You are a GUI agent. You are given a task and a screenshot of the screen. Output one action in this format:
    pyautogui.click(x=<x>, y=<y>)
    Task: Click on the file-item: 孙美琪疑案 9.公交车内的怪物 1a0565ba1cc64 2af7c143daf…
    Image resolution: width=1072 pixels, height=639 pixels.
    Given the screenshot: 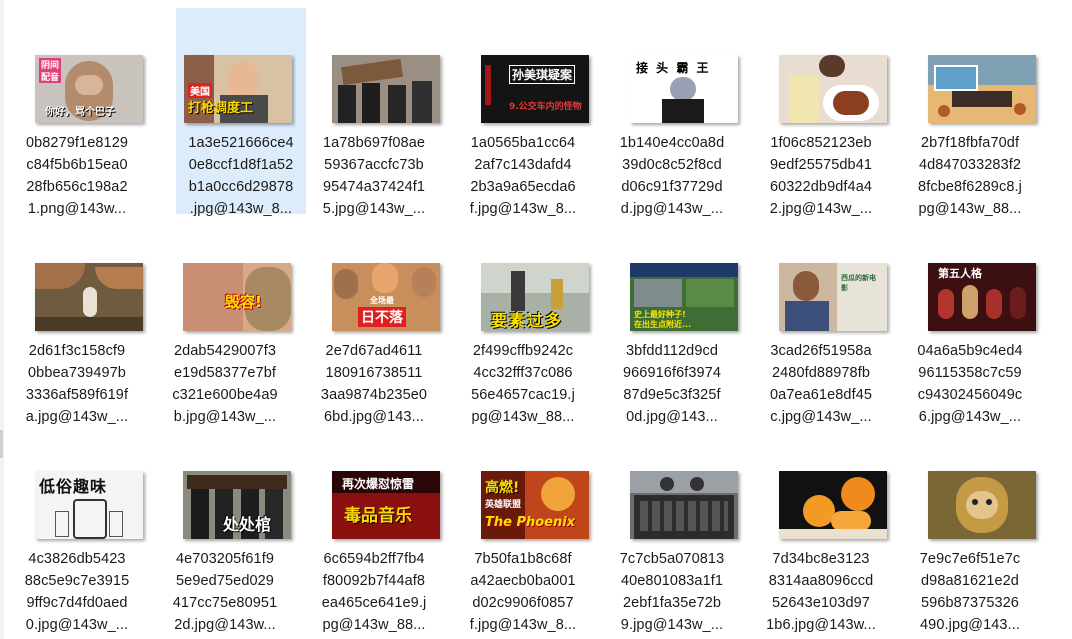 What is the action you would take?
    pyautogui.click(x=523, y=112)
    